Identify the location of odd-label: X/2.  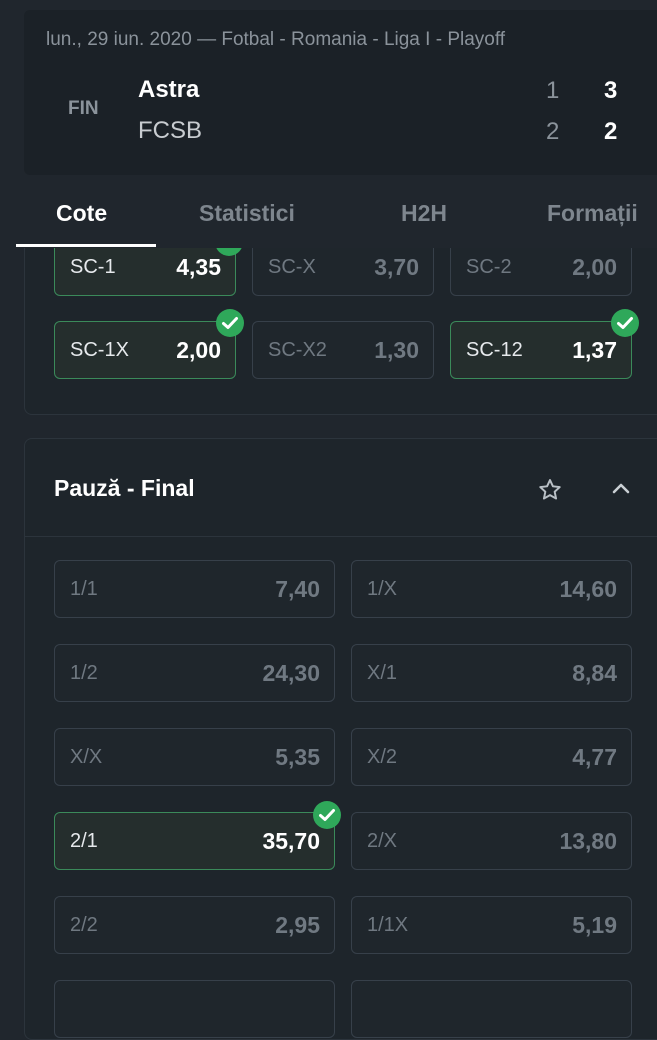
(382, 757).